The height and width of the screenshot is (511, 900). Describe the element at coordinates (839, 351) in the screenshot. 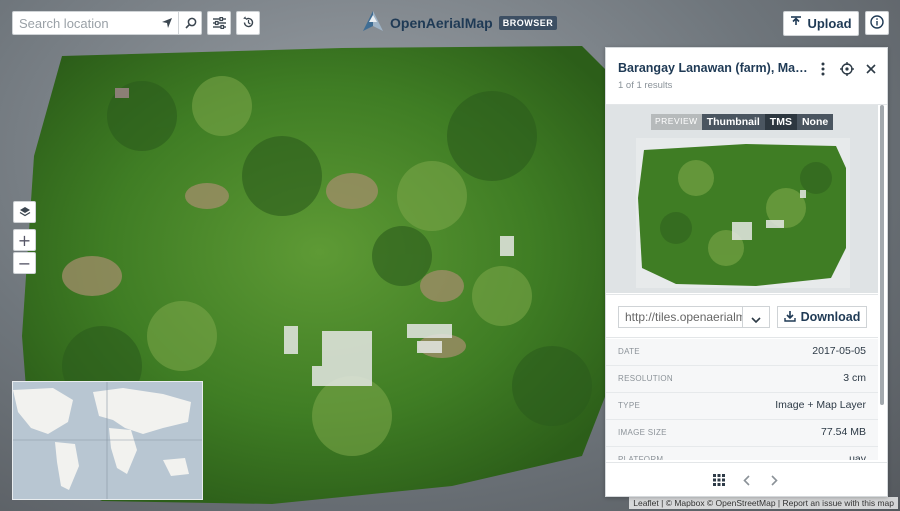

I see `metadata-value: 2017-05-05` at that location.